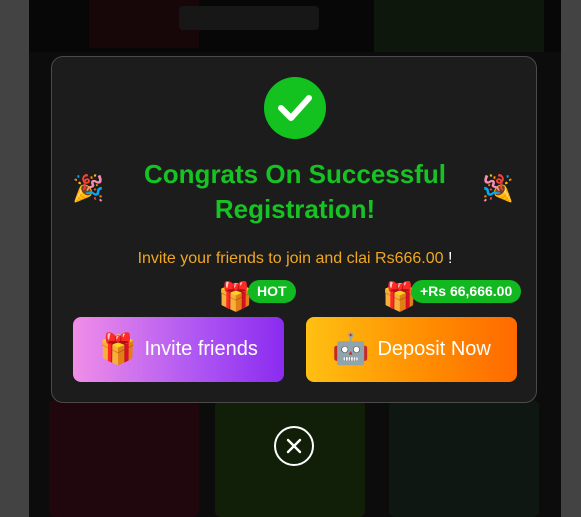  What do you see at coordinates (295, 191) in the screenshot?
I see `dialog-title: Congrats On Successful Registration!` at bounding box center [295, 191].